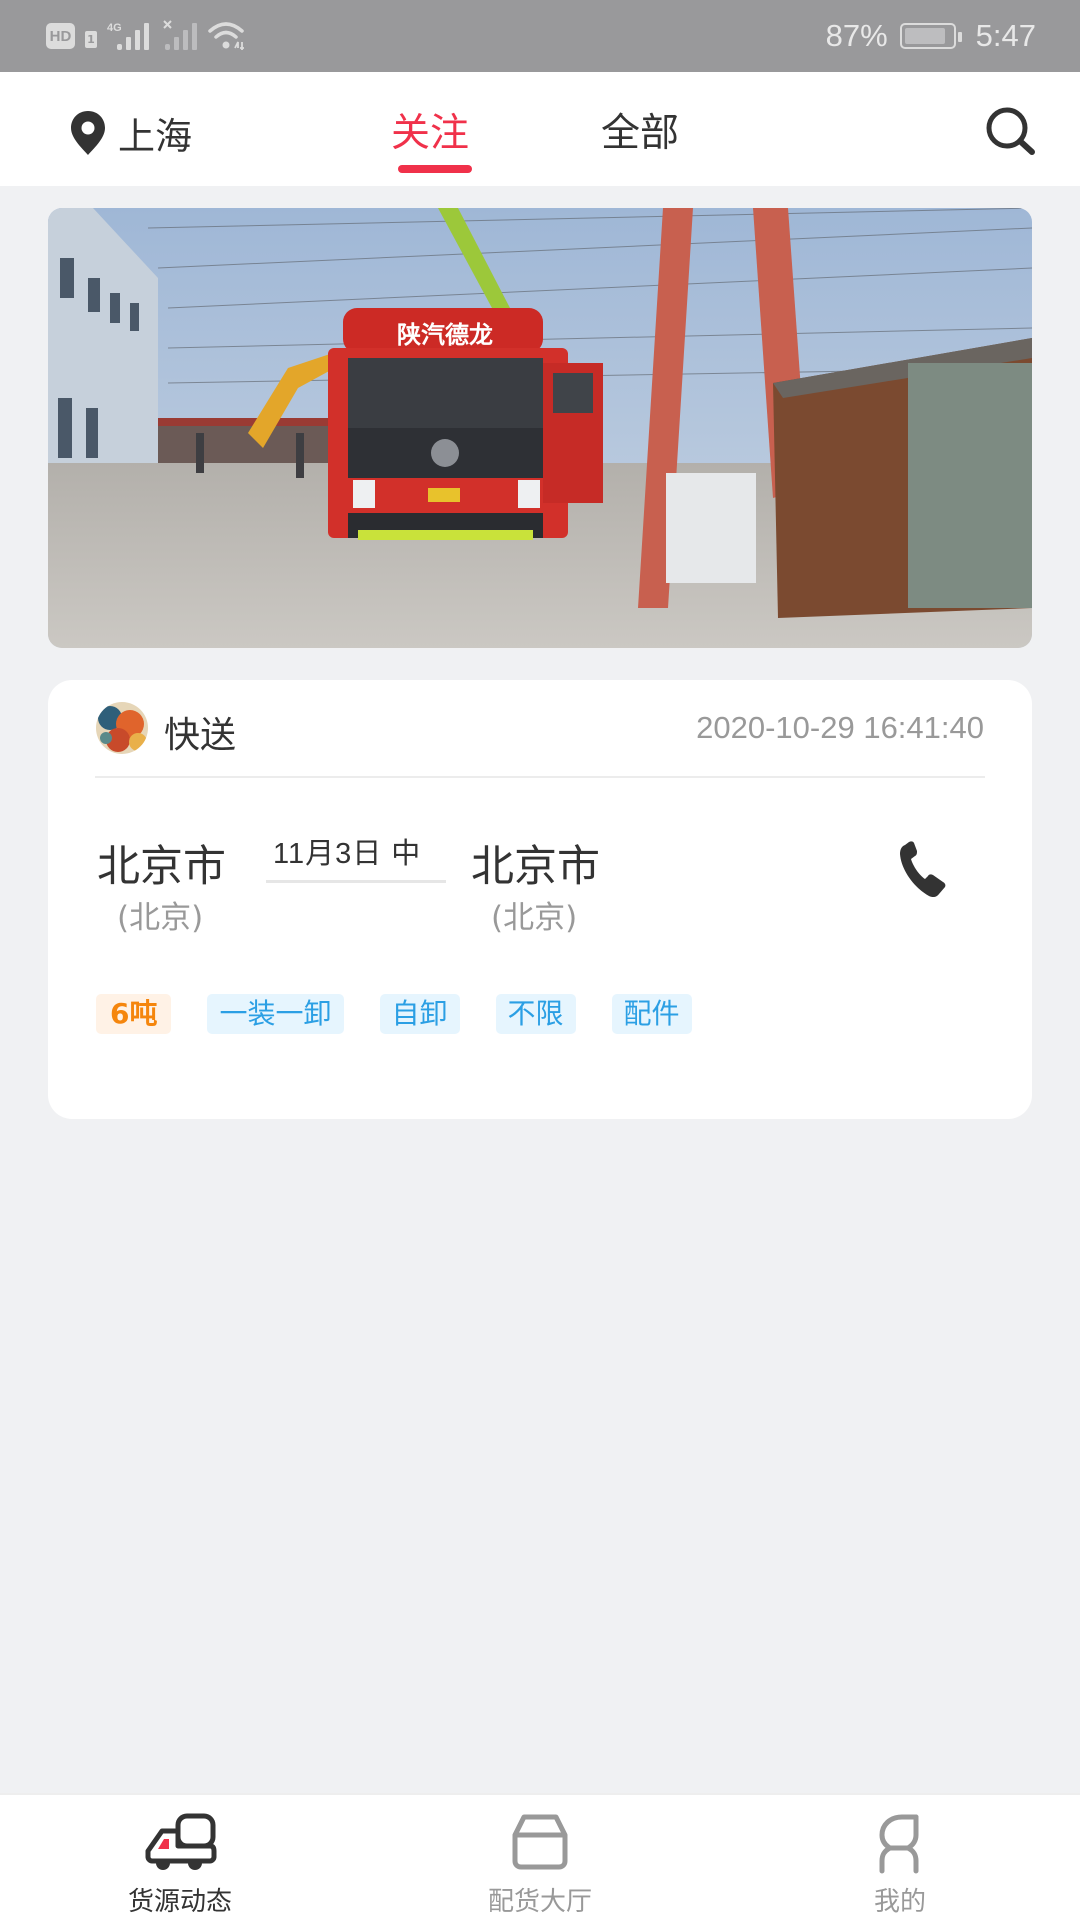  What do you see at coordinates (540, 777) in the screenshot?
I see `card-divider` at bounding box center [540, 777].